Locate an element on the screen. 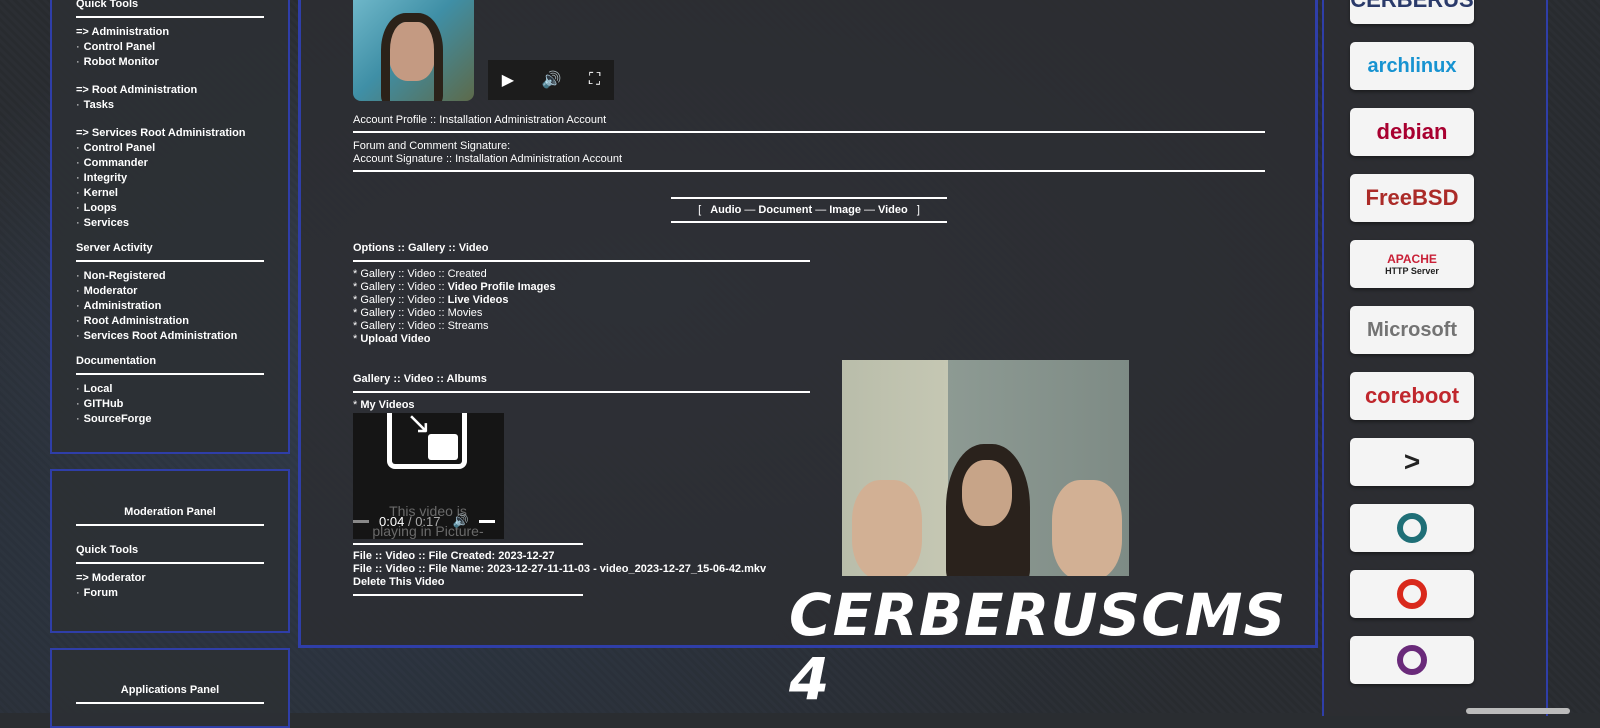 This screenshot has width=1600, height=728. applications-panel: Applications Panel is located at coordinates (170, 688).